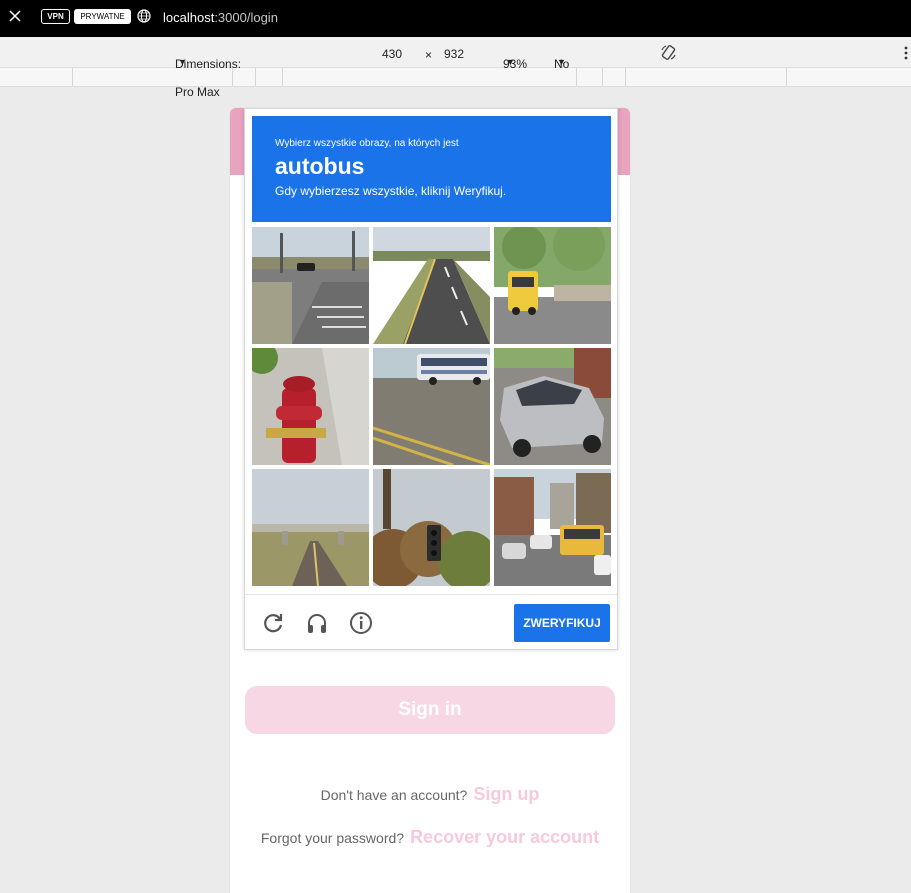 The width and height of the screenshot is (911, 893). What do you see at coordinates (552, 527) in the screenshot?
I see `captcha-tile-street-bus` at bounding box center [552, 527].